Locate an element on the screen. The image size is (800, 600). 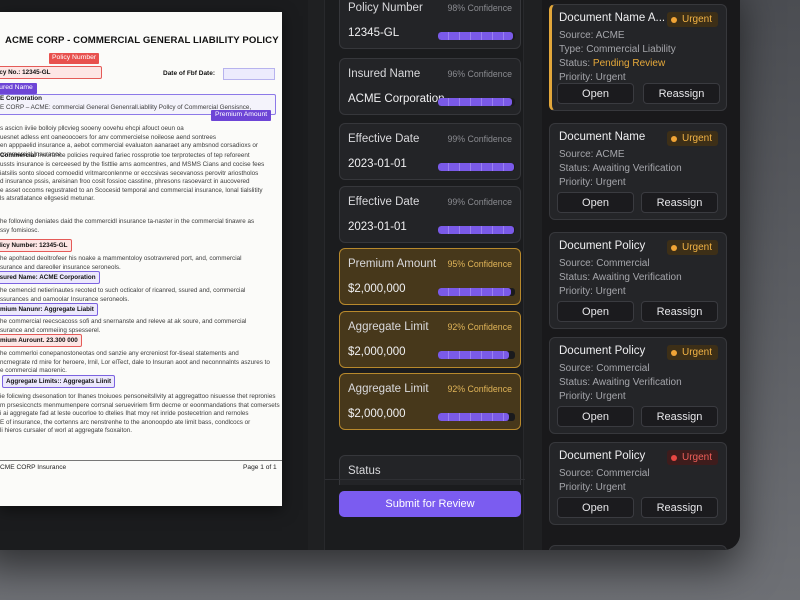
queue-card-status: Status: Pending Review is located at coordinates (612, 63).